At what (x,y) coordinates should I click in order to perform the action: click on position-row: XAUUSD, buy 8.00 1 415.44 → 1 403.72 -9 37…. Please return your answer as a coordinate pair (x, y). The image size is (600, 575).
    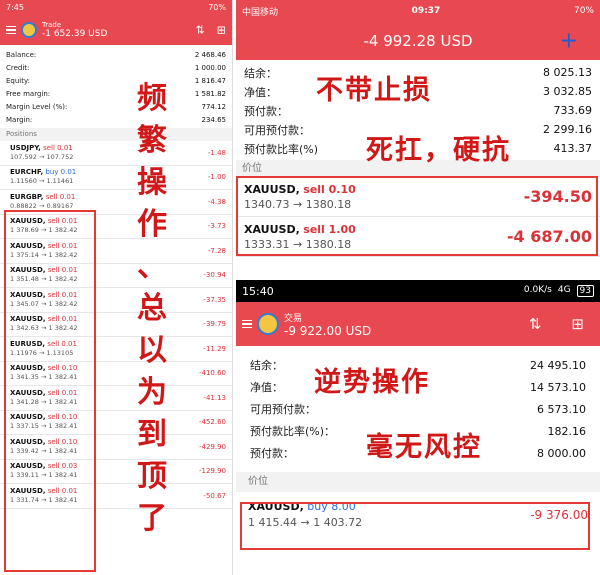
    Looking at the image, I should click on (418, 515).